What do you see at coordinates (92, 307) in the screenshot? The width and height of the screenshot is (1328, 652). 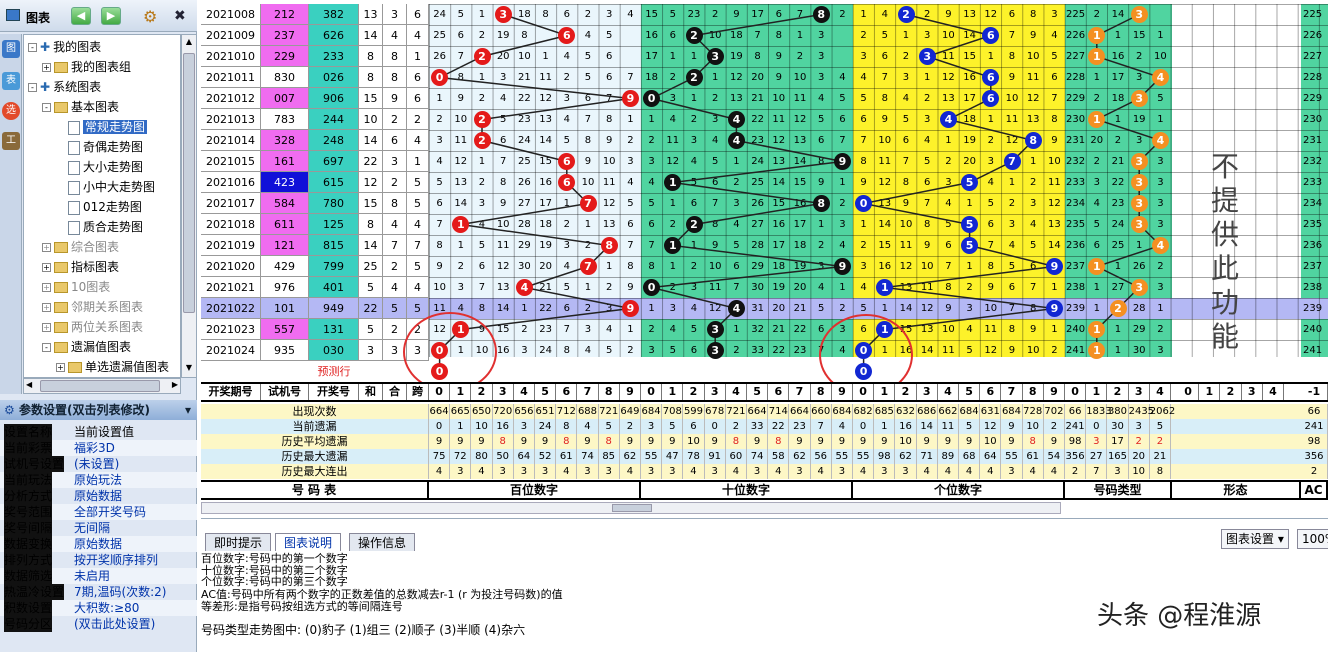 I see `tree-node: + 邻期关系图表` at bounding box center [92, 307].